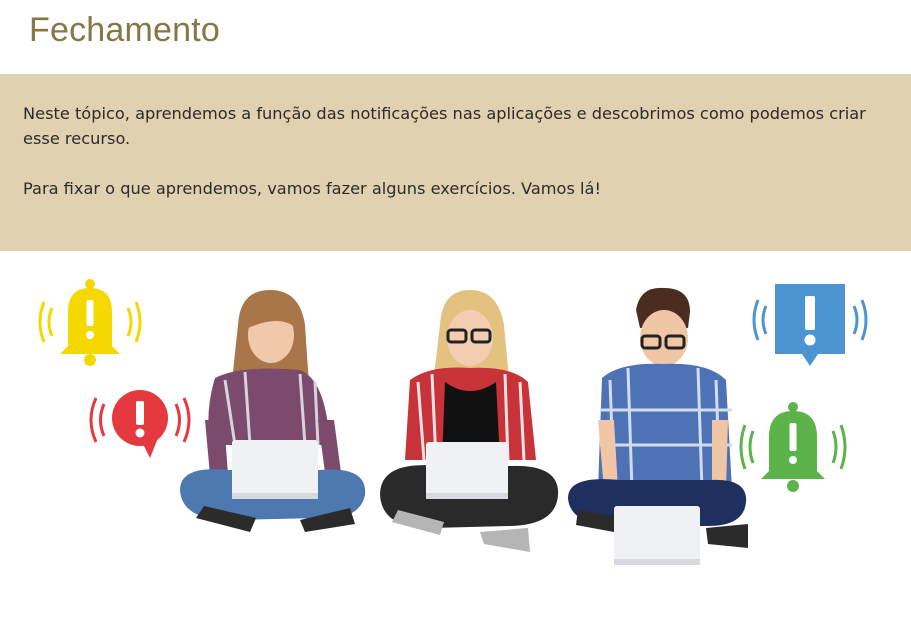 Image resolution: width=911 pixels, height=629 pixels. I want to click on person-middle, so click(469, 421).